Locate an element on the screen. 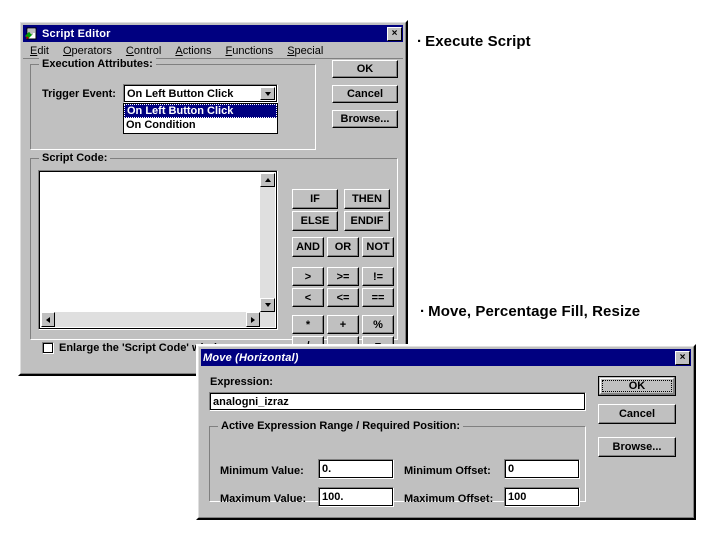  operator-button-and: AND is located at coordinates (308, 247).